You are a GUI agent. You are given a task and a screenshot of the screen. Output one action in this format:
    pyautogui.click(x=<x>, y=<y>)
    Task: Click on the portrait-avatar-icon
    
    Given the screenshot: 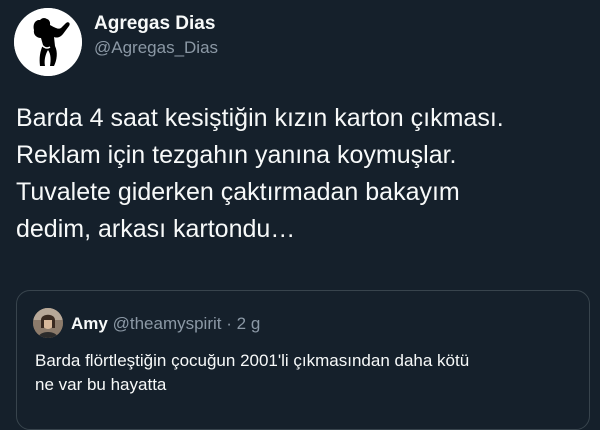 What is the action you would take?
    pyautogui.click(x=48, y=323)
    